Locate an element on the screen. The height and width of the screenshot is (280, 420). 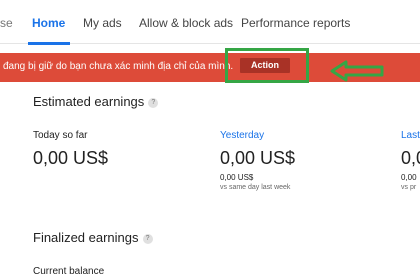
estimated-earnings-title: Estimated earnings? is located at coordinates (96, 101).